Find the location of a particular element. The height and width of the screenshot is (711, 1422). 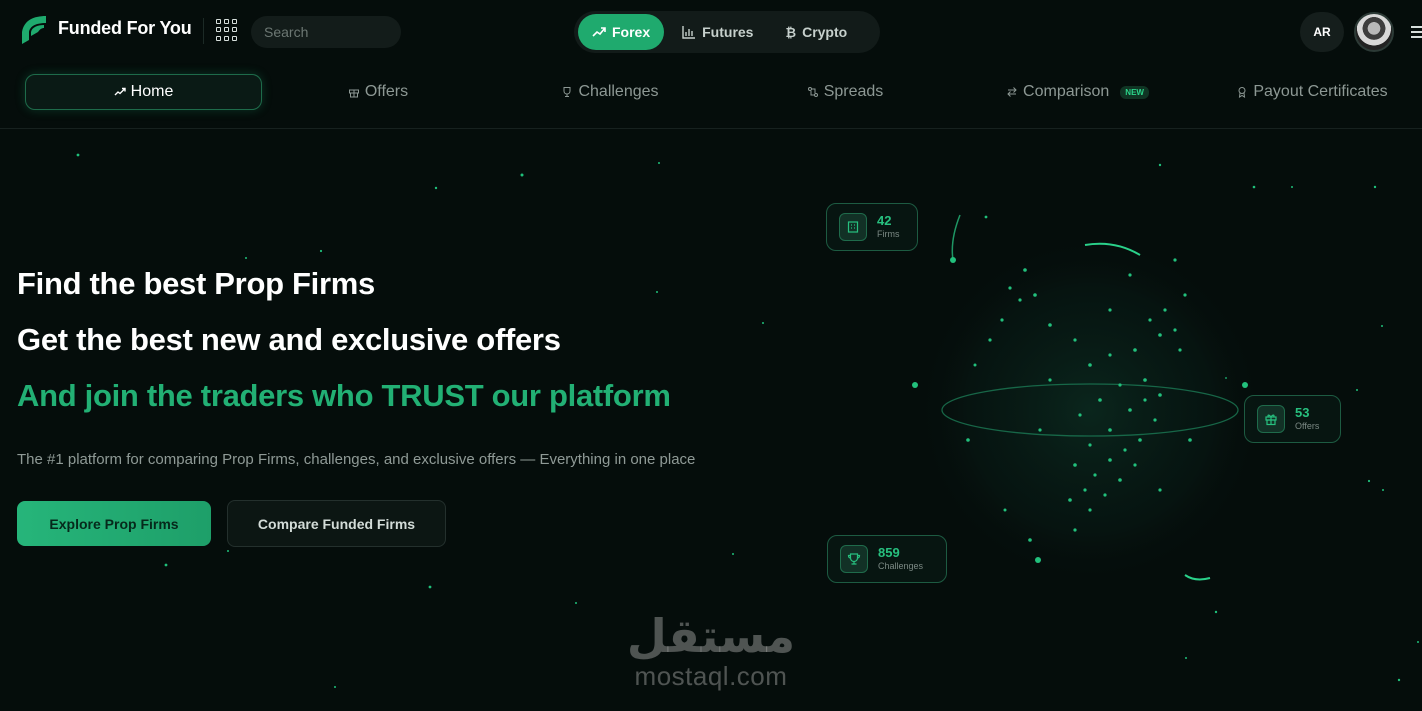

brand-logo-icon is located at coordinates (34, 30).